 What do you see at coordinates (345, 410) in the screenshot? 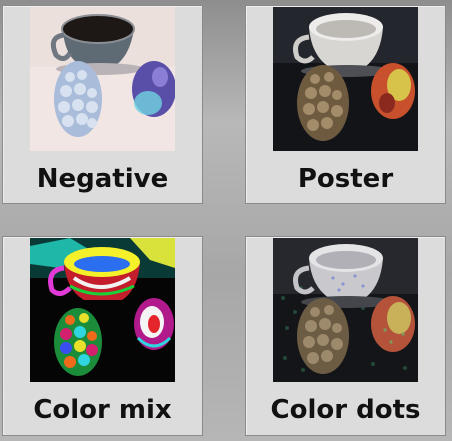
I see `filter-label: Color dots` at bounding box center [345, 410].